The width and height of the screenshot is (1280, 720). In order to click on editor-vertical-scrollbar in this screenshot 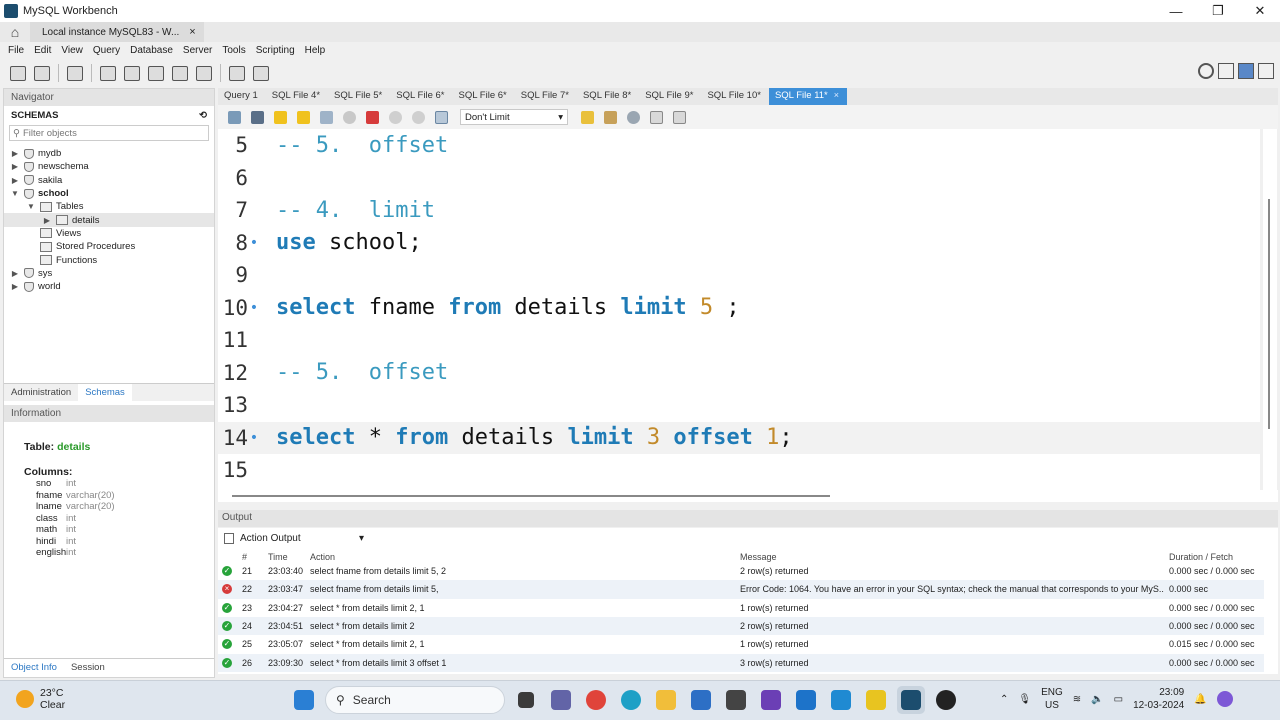, I will do `click(1270, 309)`.